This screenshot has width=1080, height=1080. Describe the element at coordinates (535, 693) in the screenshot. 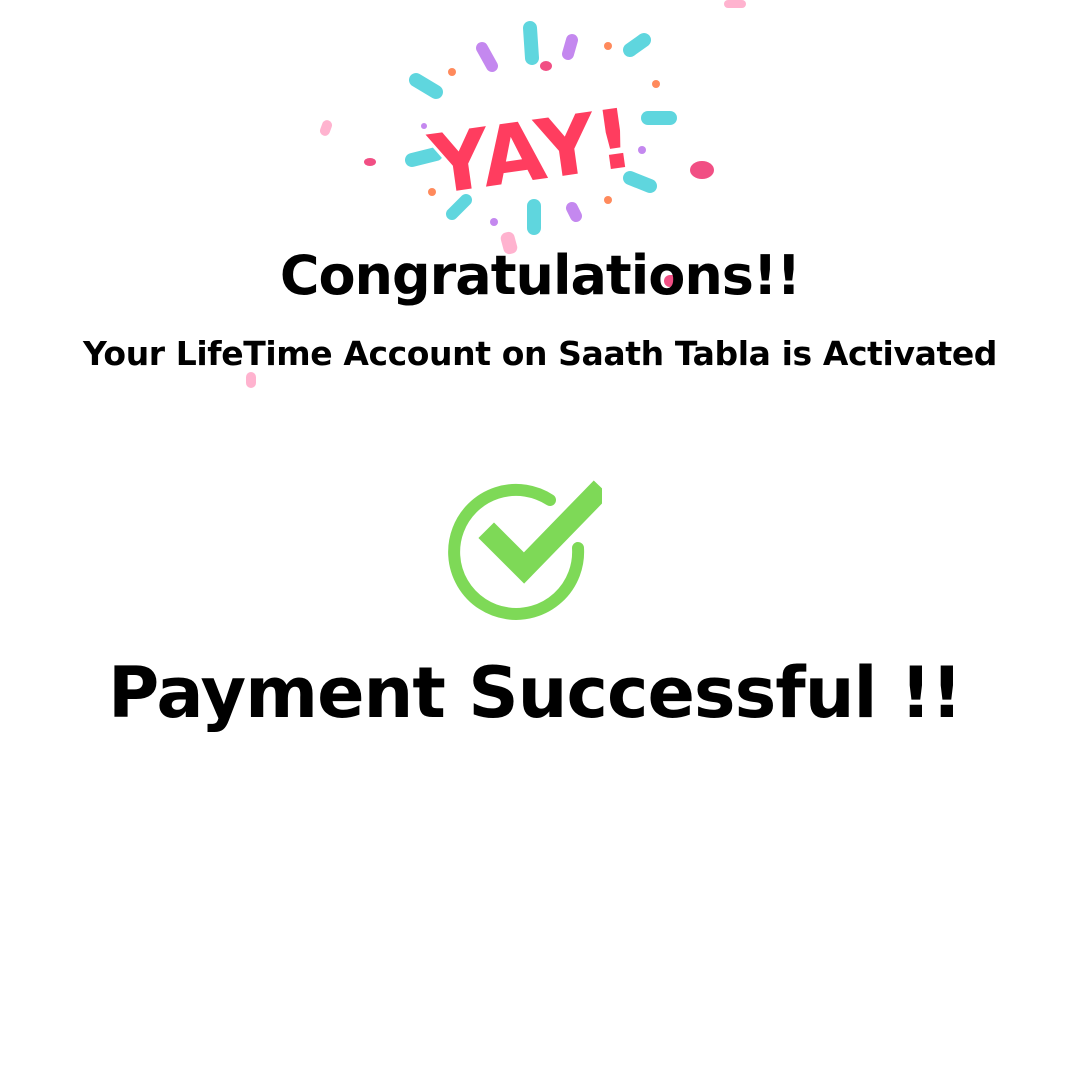

I see `payment-status-message: Payment Successful !!` at that location.